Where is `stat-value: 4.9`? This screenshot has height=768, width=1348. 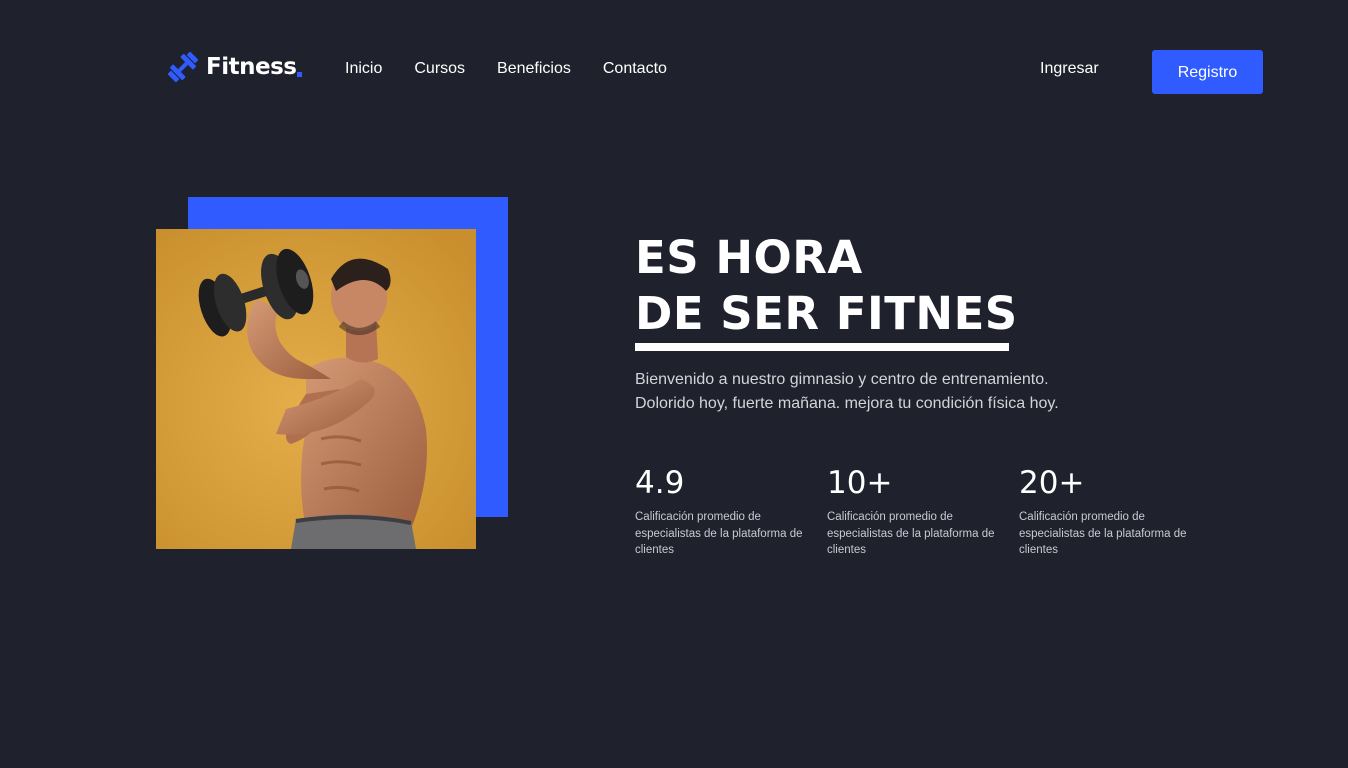
stat-value: 4.9 is located at coordinates (660, 483).